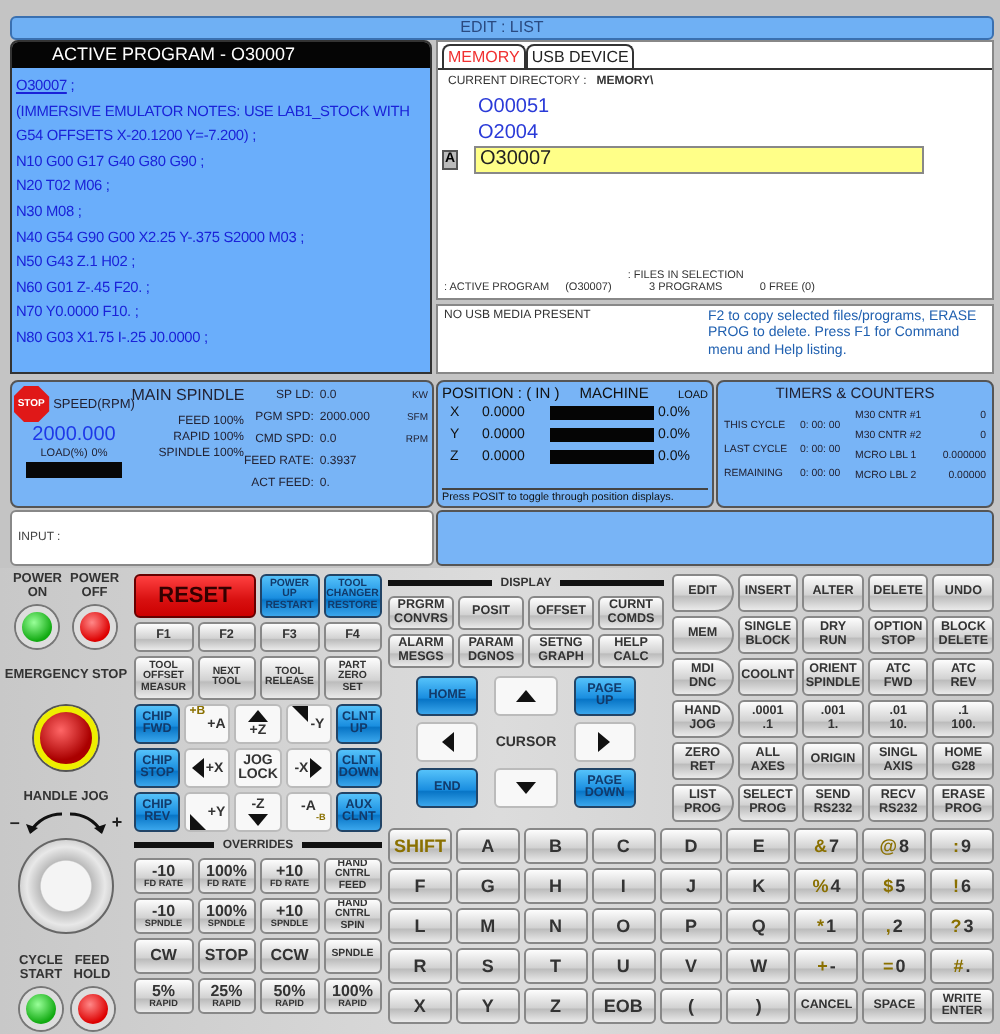 The image size is (1000, 1034). What do you see at coordinates (74, 435) in the screenshot?
I see `speed-value: 2000.000` at bounding box center [74, 435].